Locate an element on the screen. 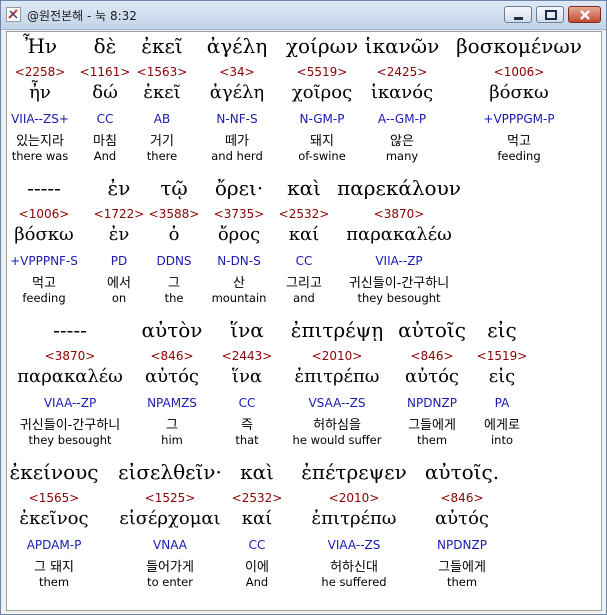 This screenshot has height=615, width=607. word-greek: αὐτὸν is located at coordinates (172, 330).